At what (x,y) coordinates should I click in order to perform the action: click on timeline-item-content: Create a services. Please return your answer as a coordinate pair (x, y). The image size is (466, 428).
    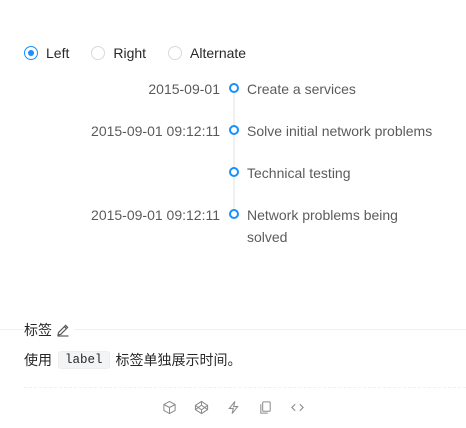
    Looking at the image, I should click on (301, 89).